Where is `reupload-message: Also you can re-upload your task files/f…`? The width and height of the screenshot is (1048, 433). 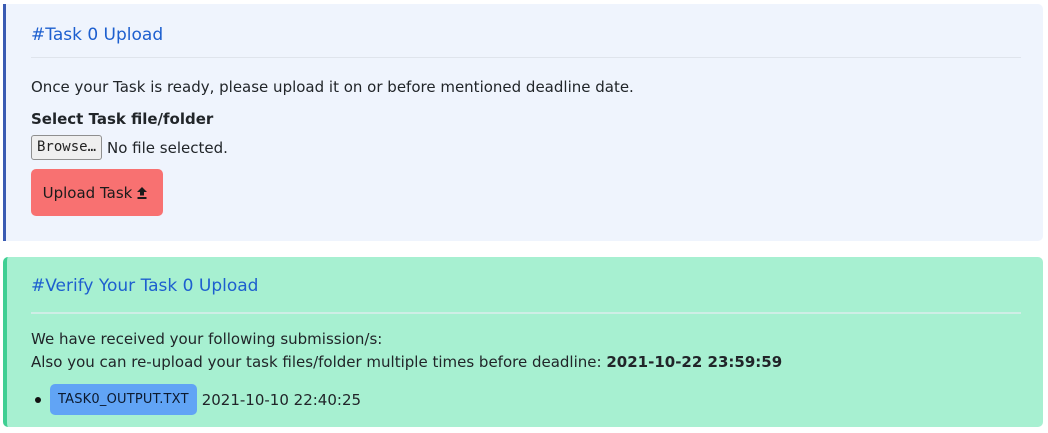 reupload-message: Also you can re-upload your task files/f… is located at coordinates (406, 362).